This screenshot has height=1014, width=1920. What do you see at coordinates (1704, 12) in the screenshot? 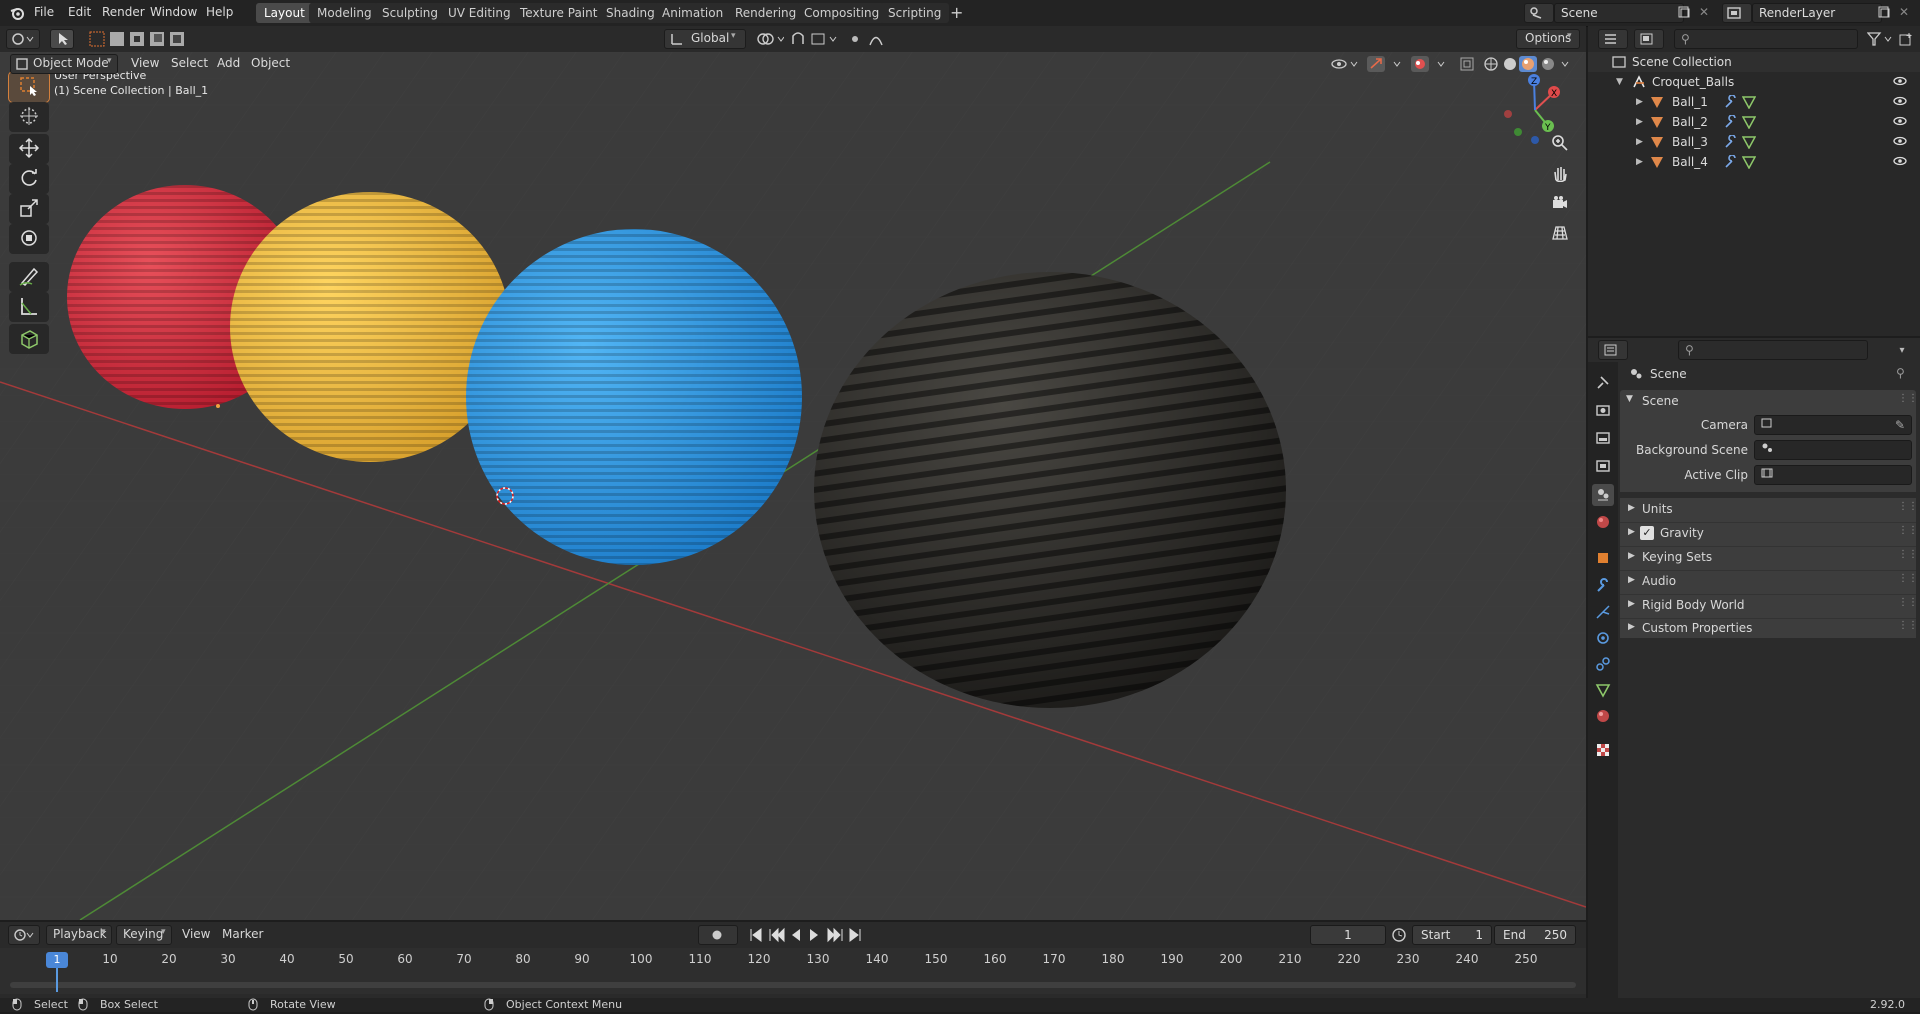
I see `delete-scene-icon: ✕` at bounding box center [1704, 12].